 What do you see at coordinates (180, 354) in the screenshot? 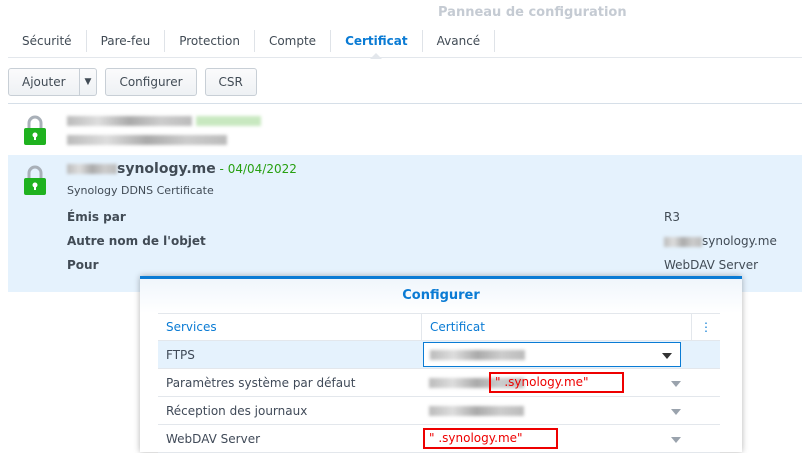
I see `service-name: FTPS` at bounding box center [180, 354].